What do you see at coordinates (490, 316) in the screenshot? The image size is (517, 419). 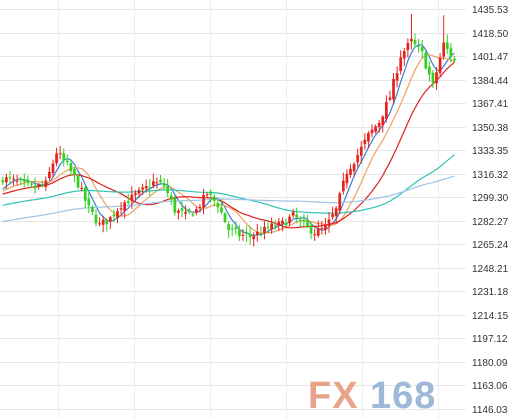 I see `y-tick-label: 1214.15` at bounding box center [490, 316].